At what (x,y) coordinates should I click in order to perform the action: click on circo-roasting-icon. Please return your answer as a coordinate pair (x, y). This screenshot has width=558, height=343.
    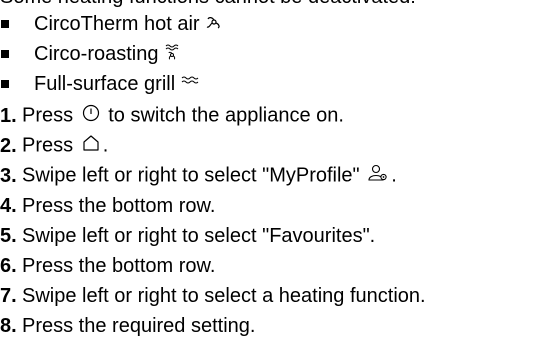
    Looking at the image, I should click on (172, 54).